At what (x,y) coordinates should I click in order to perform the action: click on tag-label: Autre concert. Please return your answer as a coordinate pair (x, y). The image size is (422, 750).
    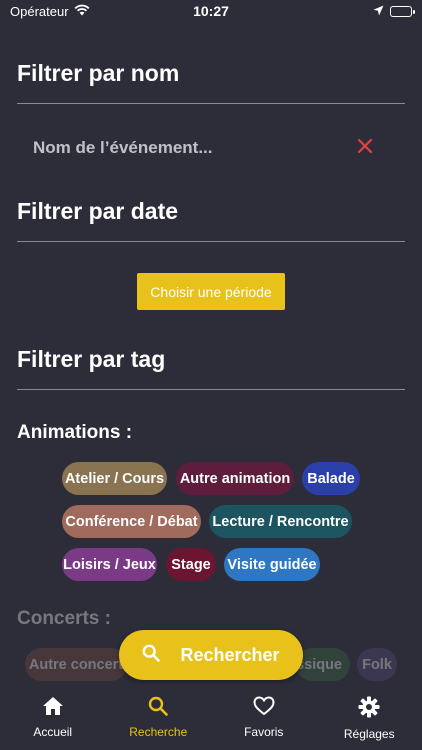
    Looking at the image, I should click on (76, 664).